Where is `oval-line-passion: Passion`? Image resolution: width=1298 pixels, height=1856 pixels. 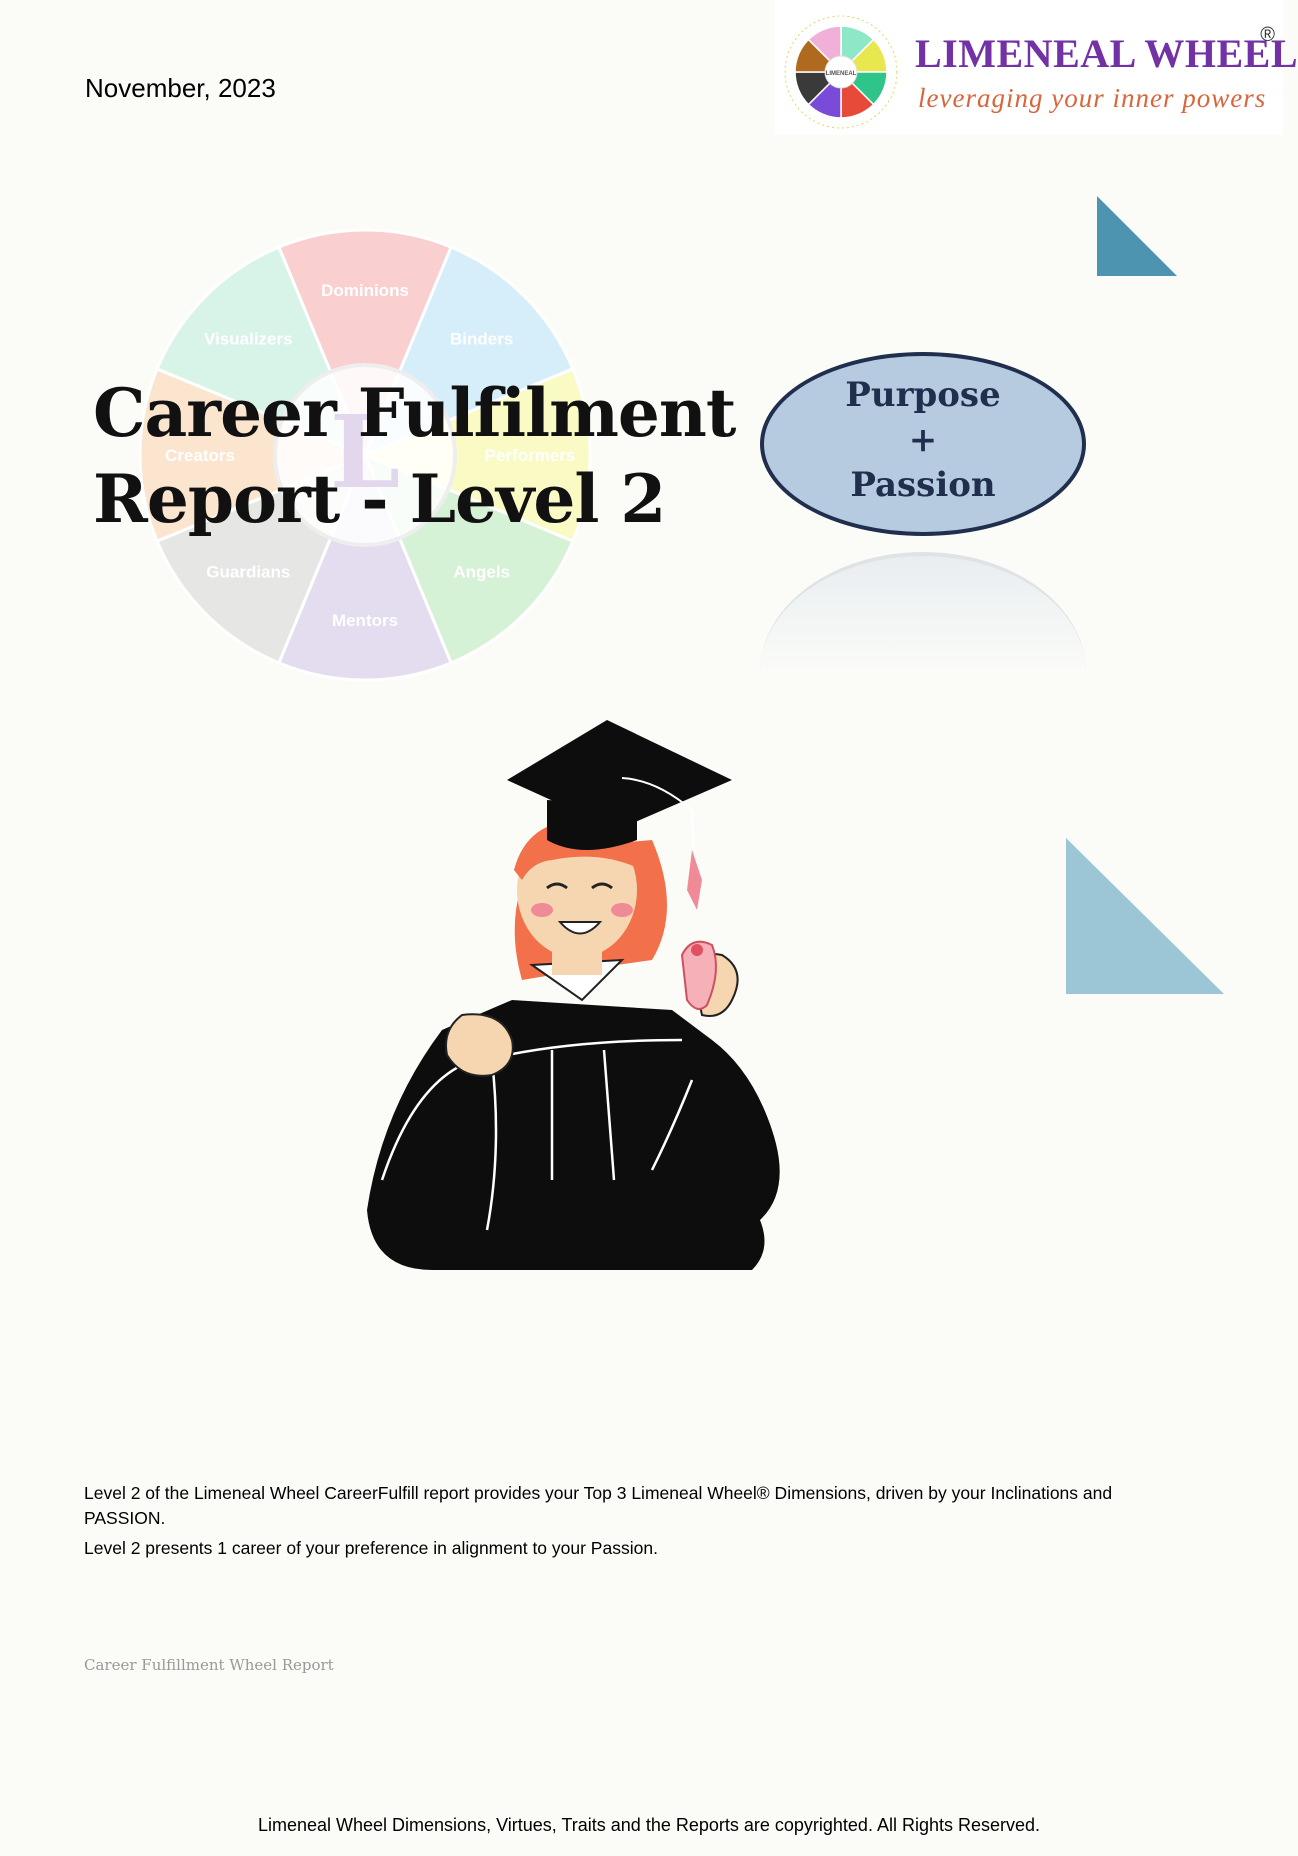
oval-line-passion: Passion is located at coordinates (923, 485).